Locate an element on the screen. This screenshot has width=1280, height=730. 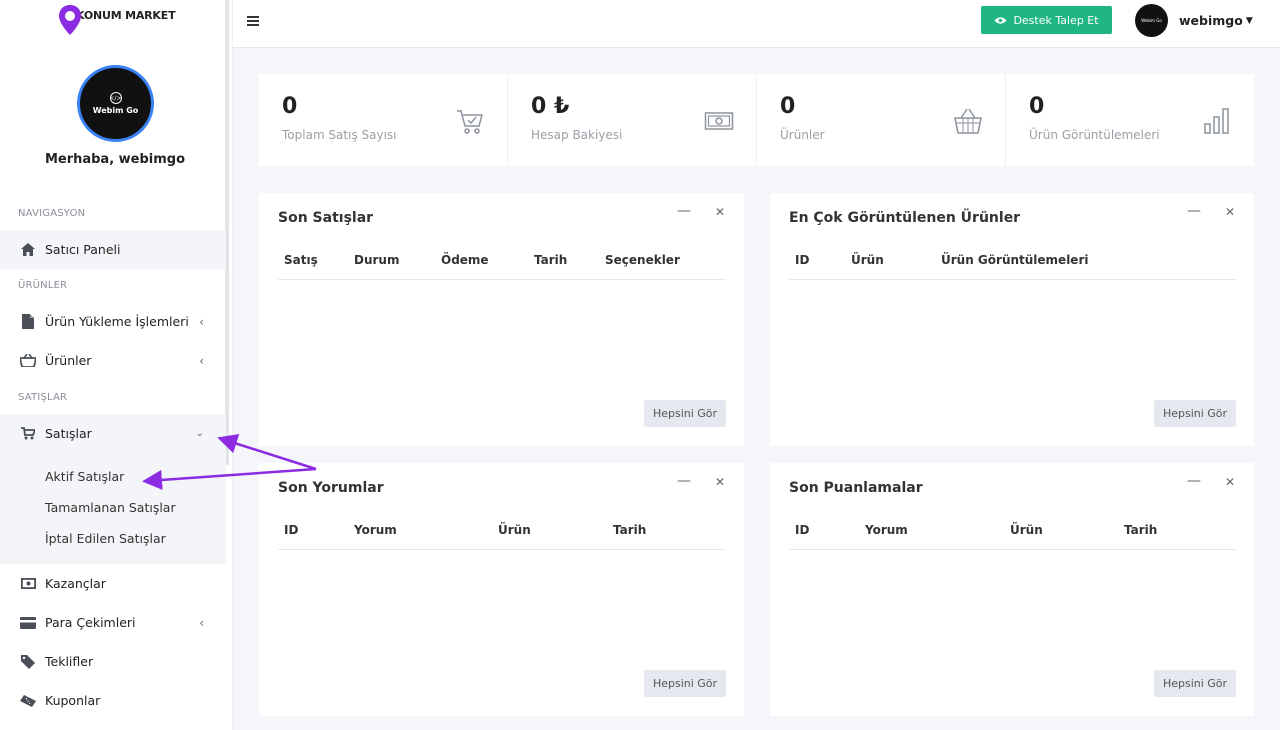
sidebar-item-sales: Satışlar ⌄ is located at coordinates (113, 433).